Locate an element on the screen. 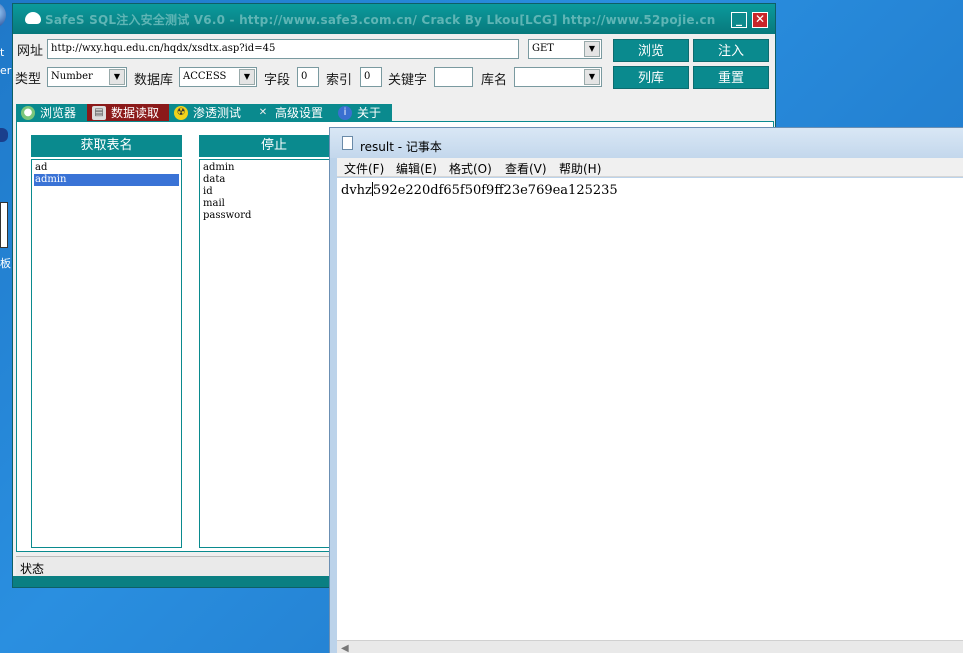 This screenshot has height=653, width=963. tab-label: 浏览器 is located at coordinates (58, 113).